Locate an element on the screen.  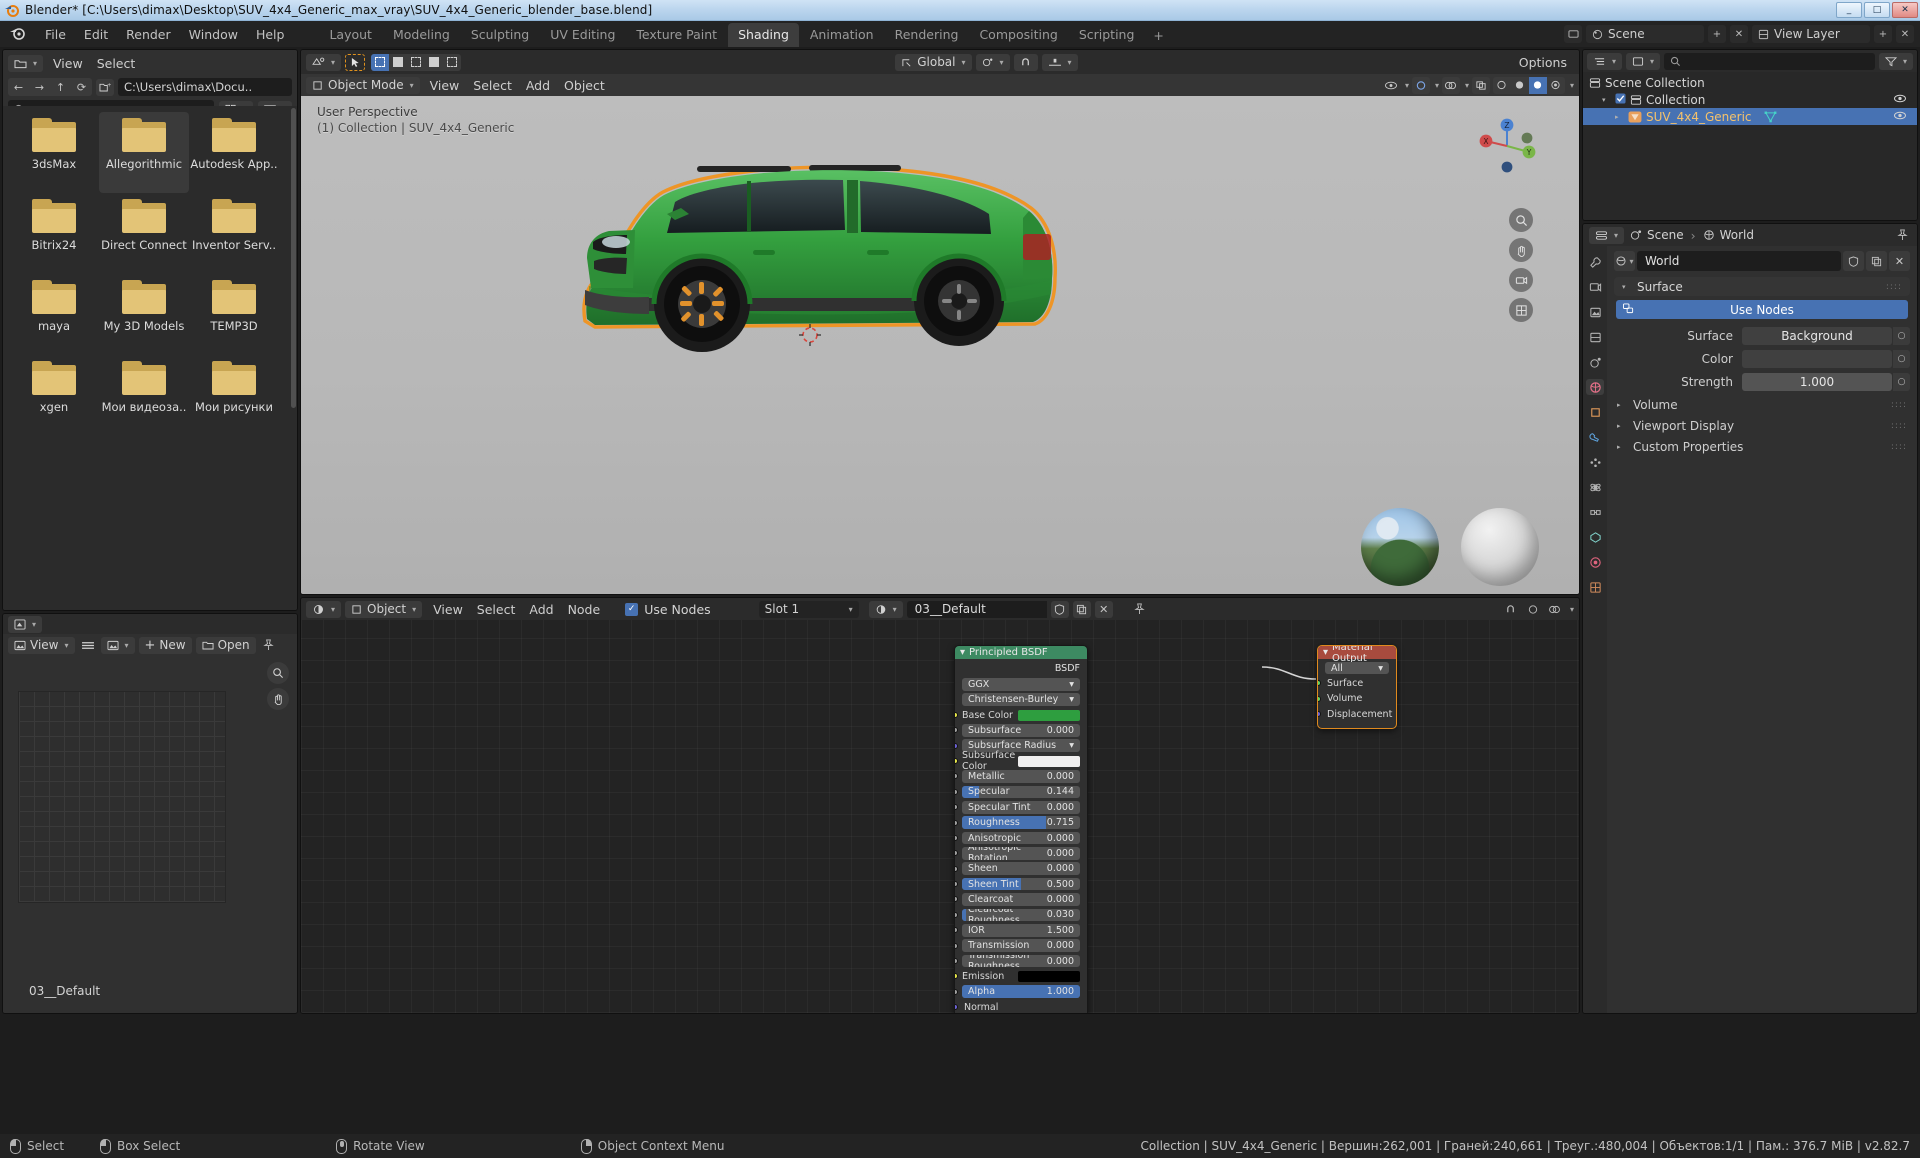
new-viewlayer-button: + is located at coordinates (1883, 34).